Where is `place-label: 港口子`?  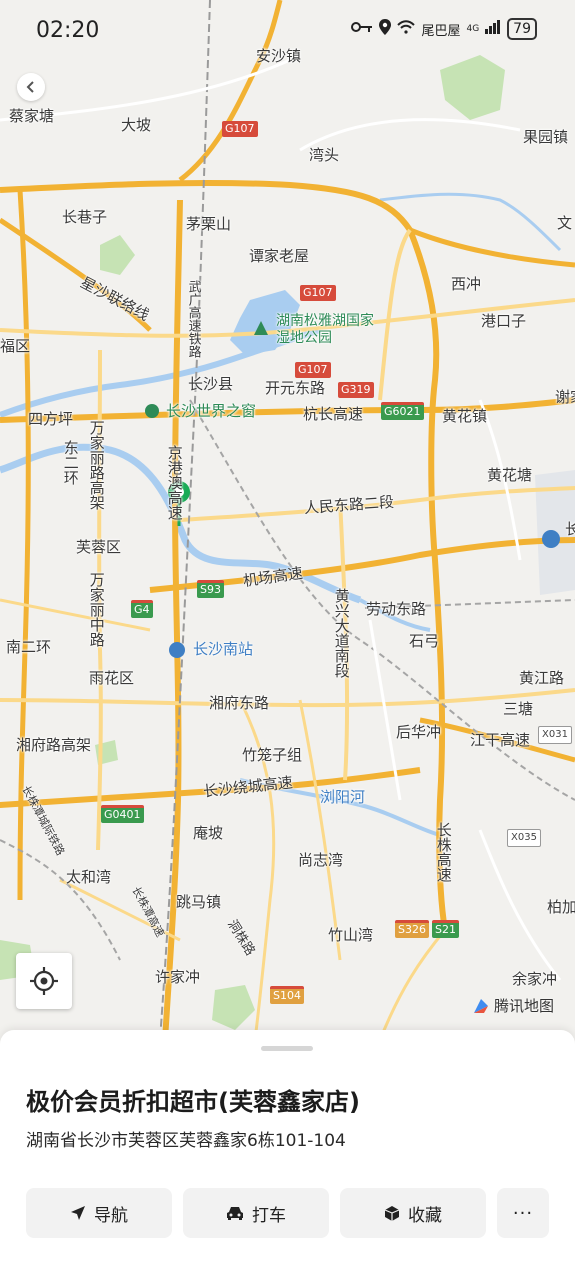 place-label: 港口子 is located at coordinates (504, 321).